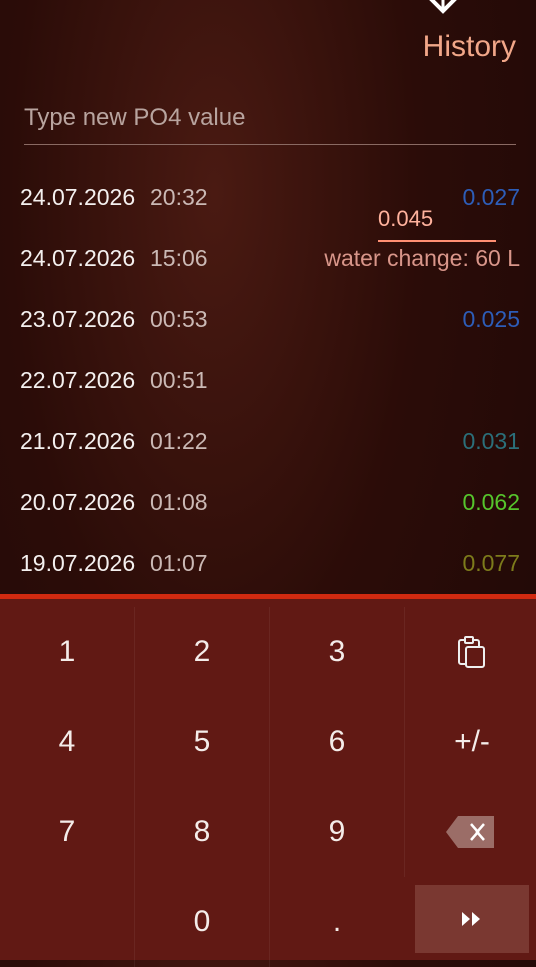  Describe the element at coordinates (67, 922) in the screenshot. I see `empty-key` at that location.